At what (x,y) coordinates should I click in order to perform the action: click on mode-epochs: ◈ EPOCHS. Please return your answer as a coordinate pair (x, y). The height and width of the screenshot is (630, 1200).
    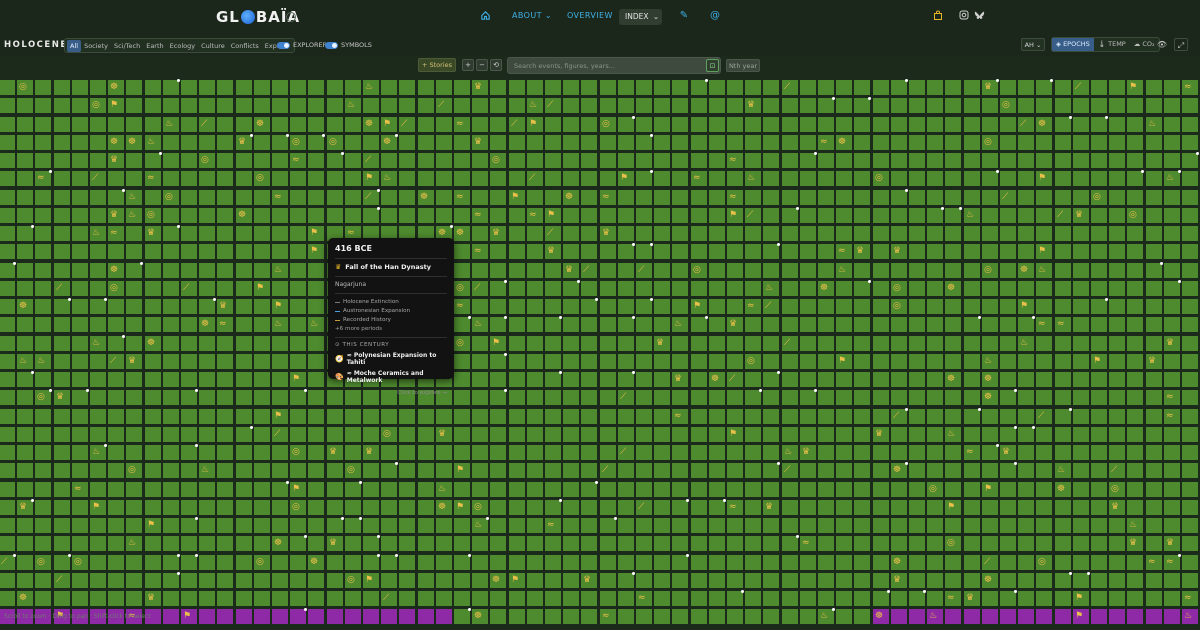
    Looking at the image, I should click on (1073, 44).